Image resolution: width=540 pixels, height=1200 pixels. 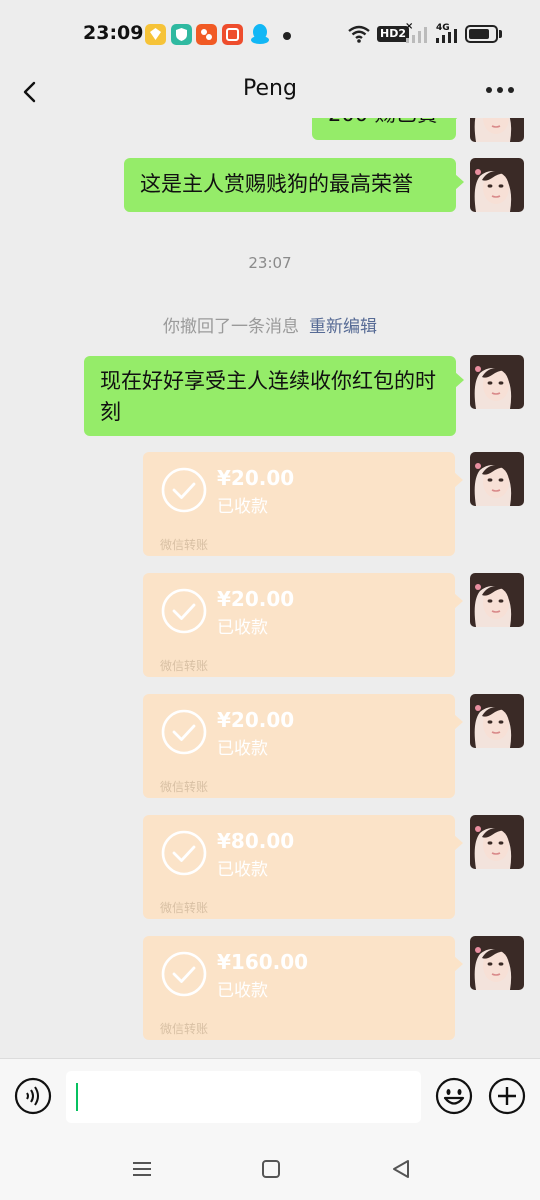 What do you see at coordinates (263, 962) in the screenshot?
I see `transfer-amount: ¥160.00` at bounding box center [263, 962].